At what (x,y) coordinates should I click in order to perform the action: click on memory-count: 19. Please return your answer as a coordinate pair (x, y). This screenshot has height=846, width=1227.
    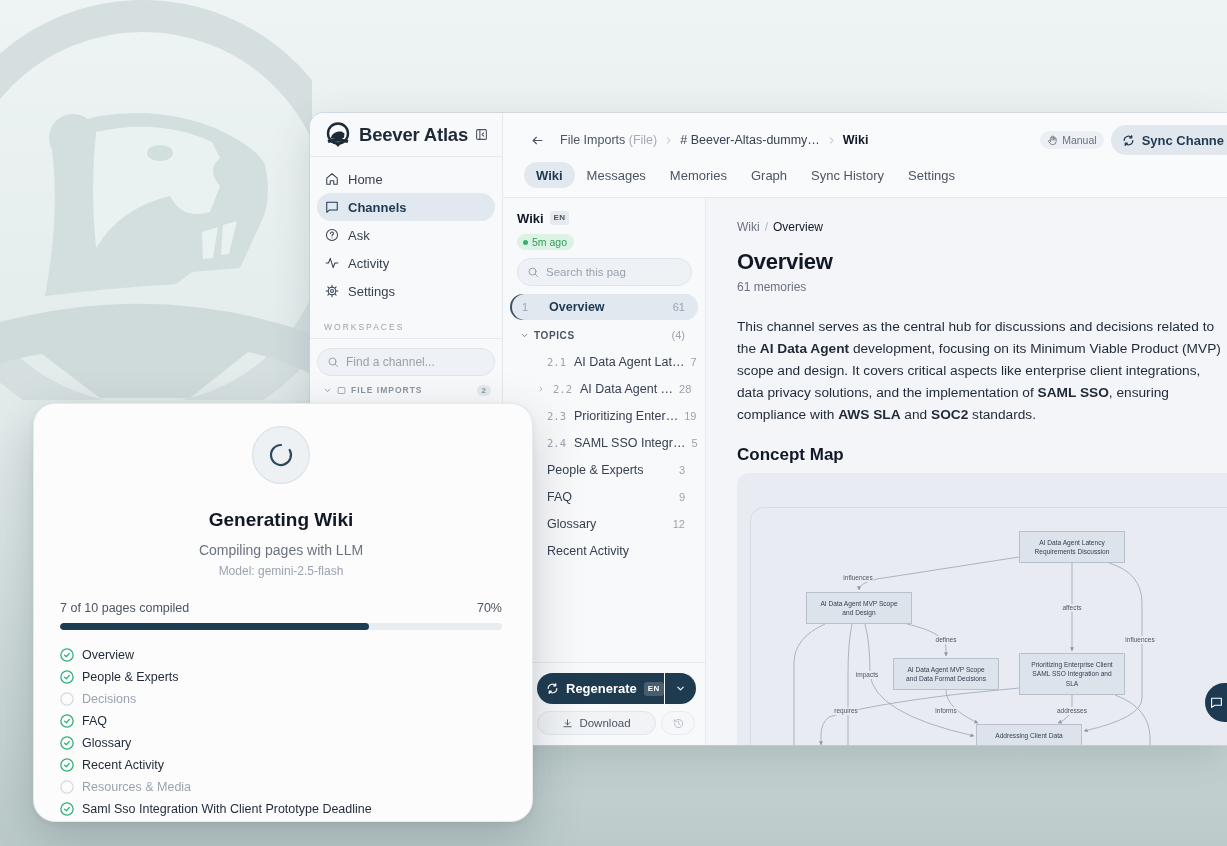
    Looking at the image, I should click on (690, 415).